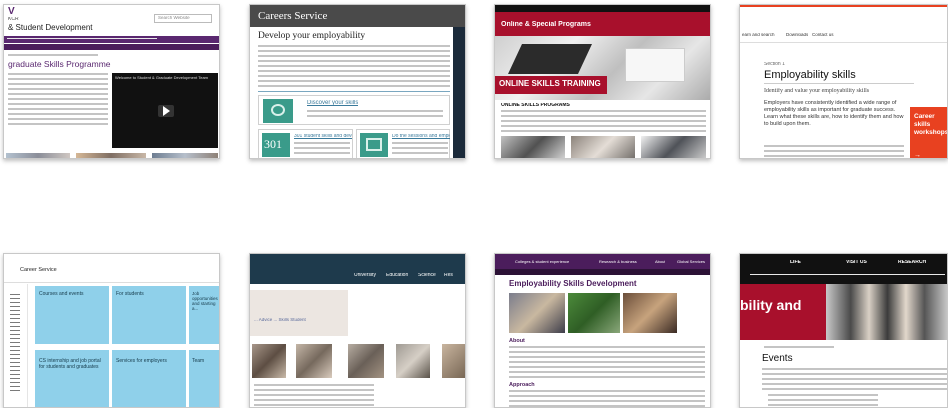 This screenshot has height=408, width=948. Describe the element at coordinates (797, 35) in the screenshot. I see `nav-item: Downloads` at that location.